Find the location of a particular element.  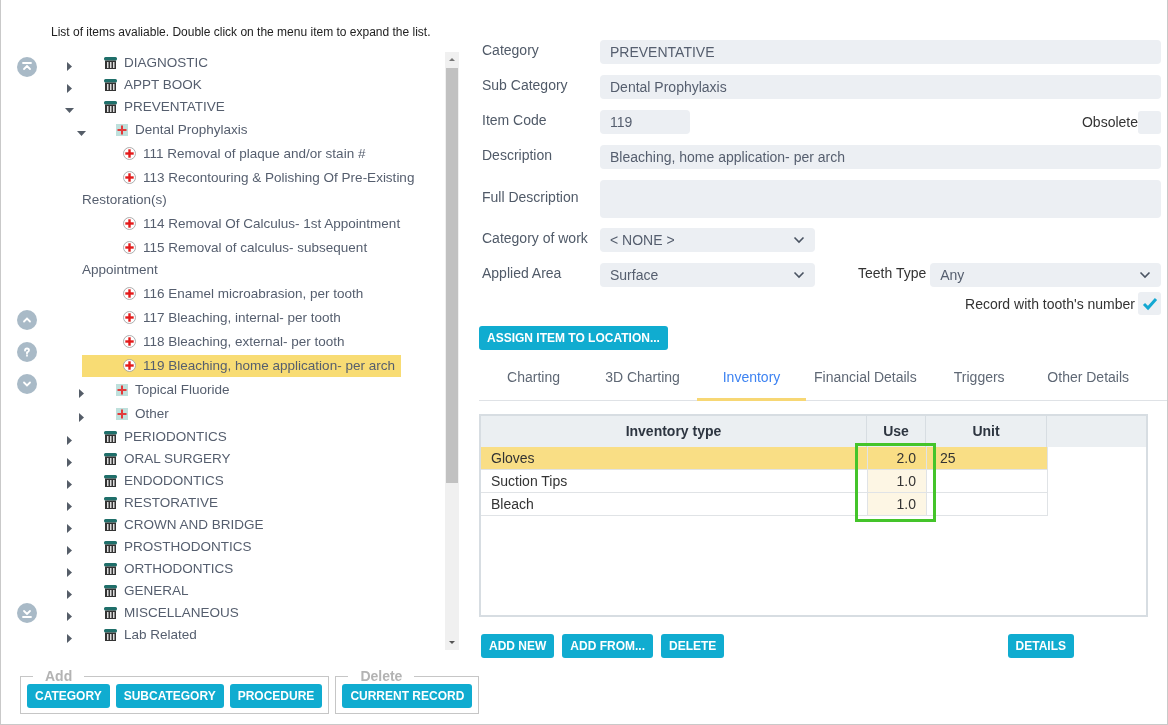

category-field: PREVENTATIVE is located at coordinates (880, 52).